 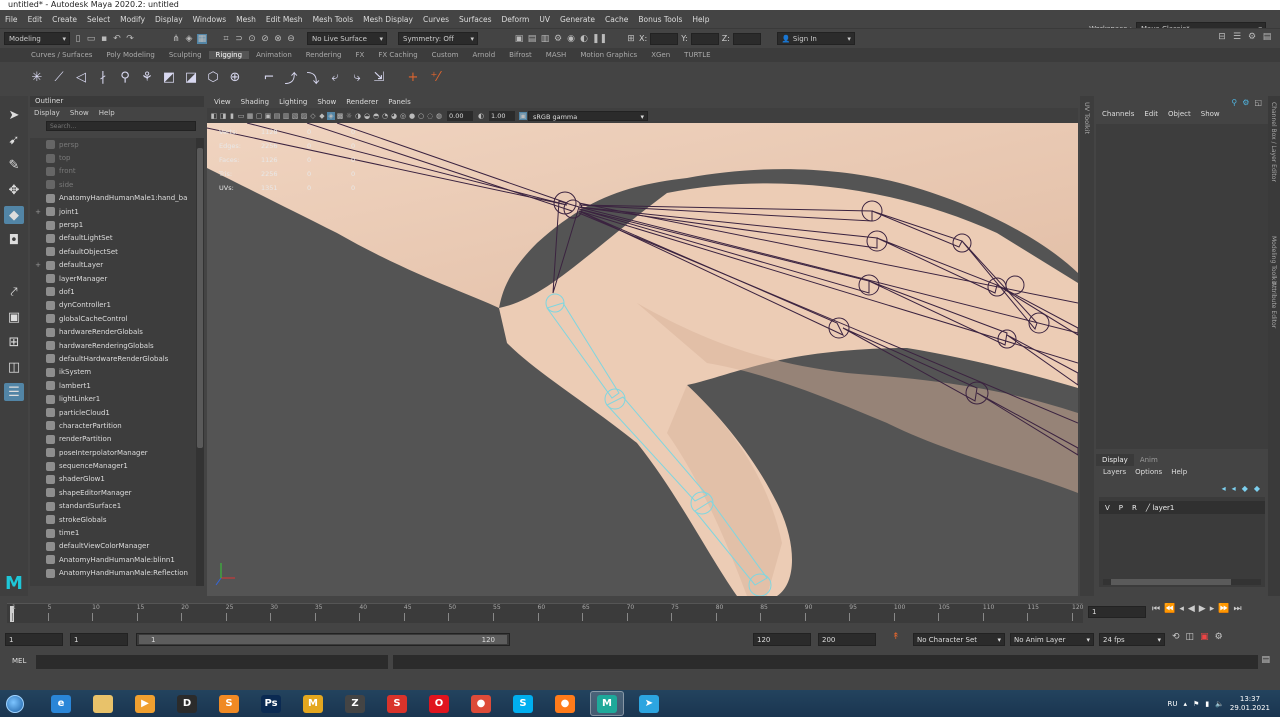 I want to click on outliner-menu-show: Show, so click(x=79, y=113).